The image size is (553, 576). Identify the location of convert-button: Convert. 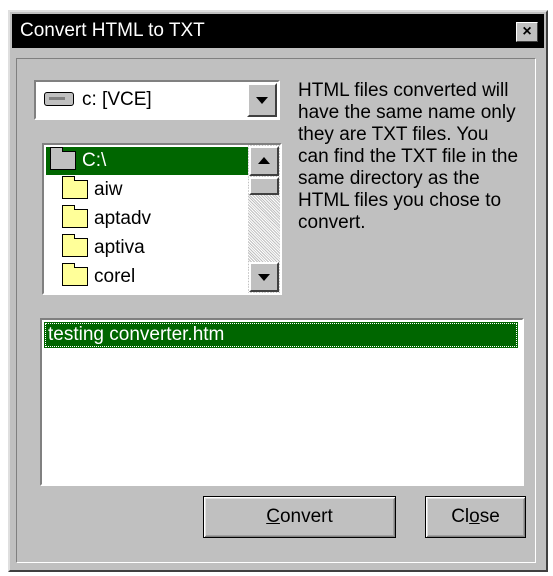
(299, 517).